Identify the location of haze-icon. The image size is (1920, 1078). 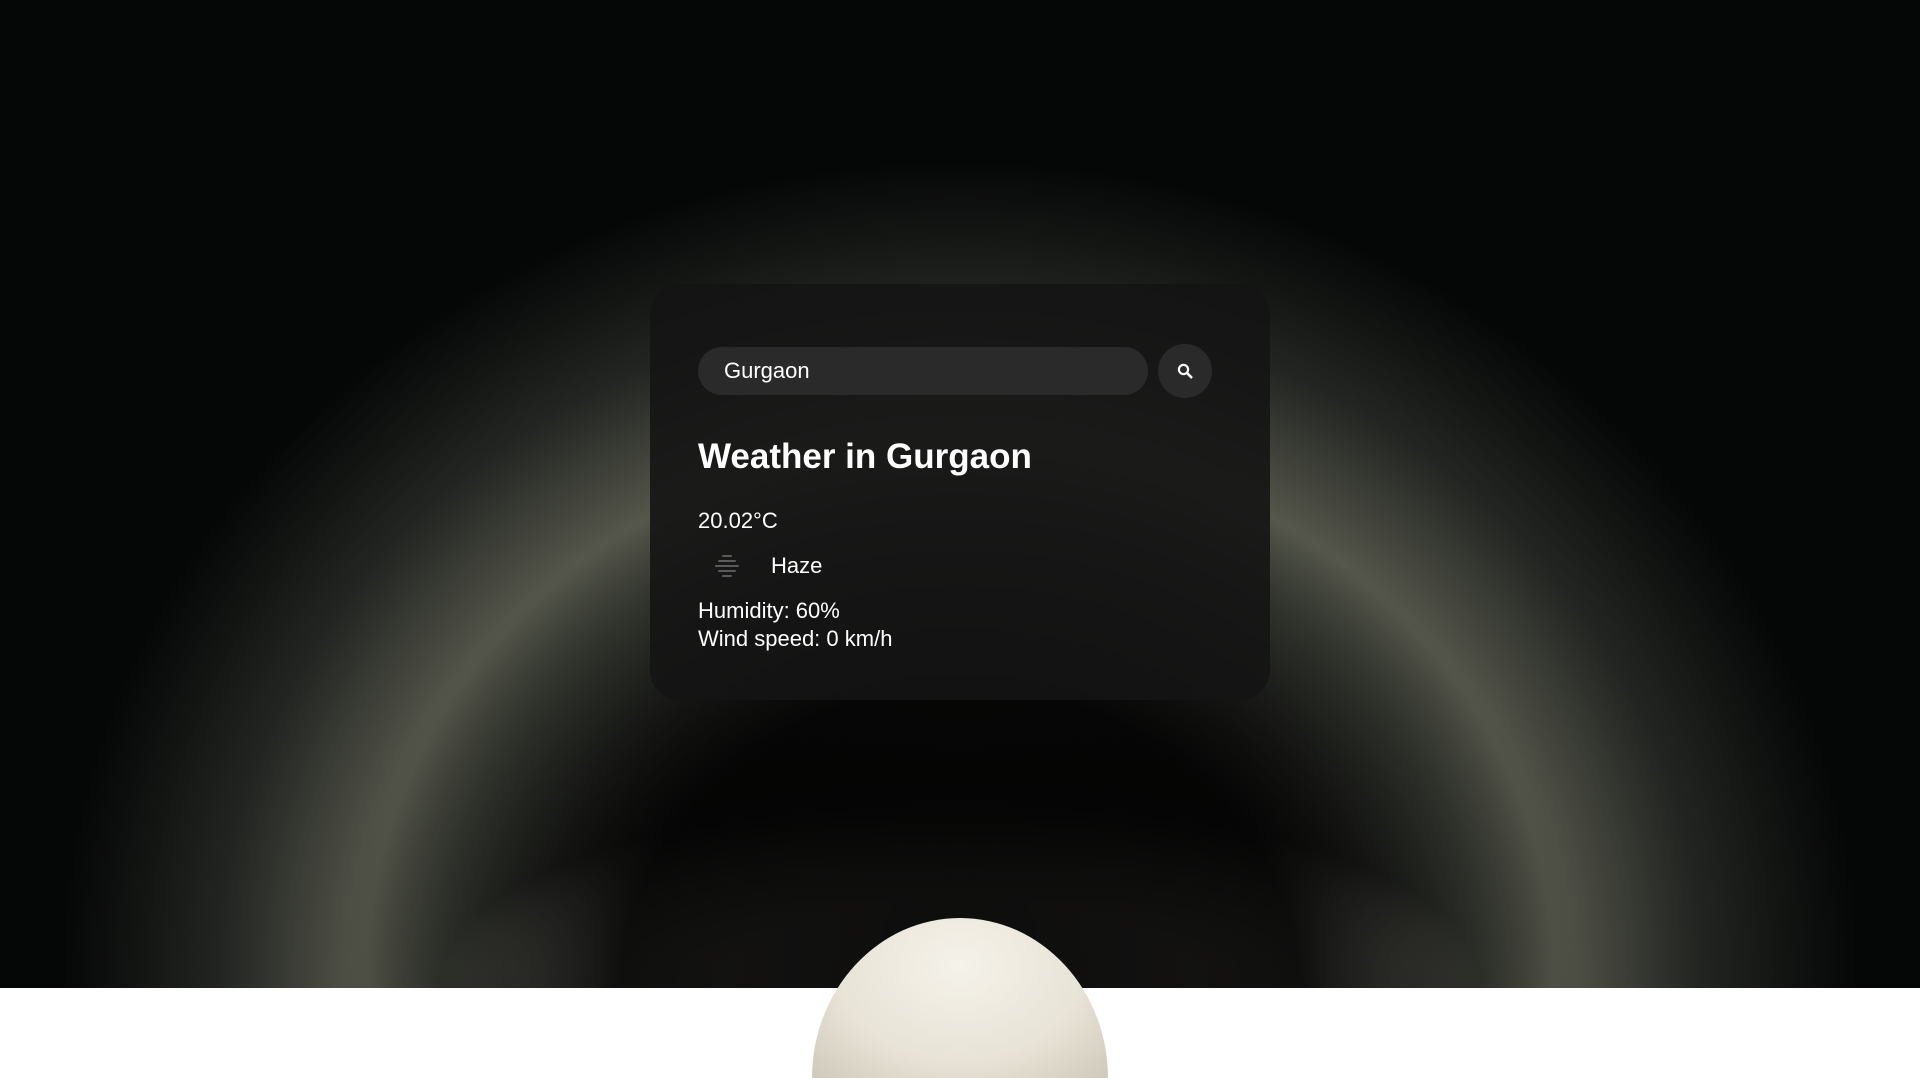
(727, 566).